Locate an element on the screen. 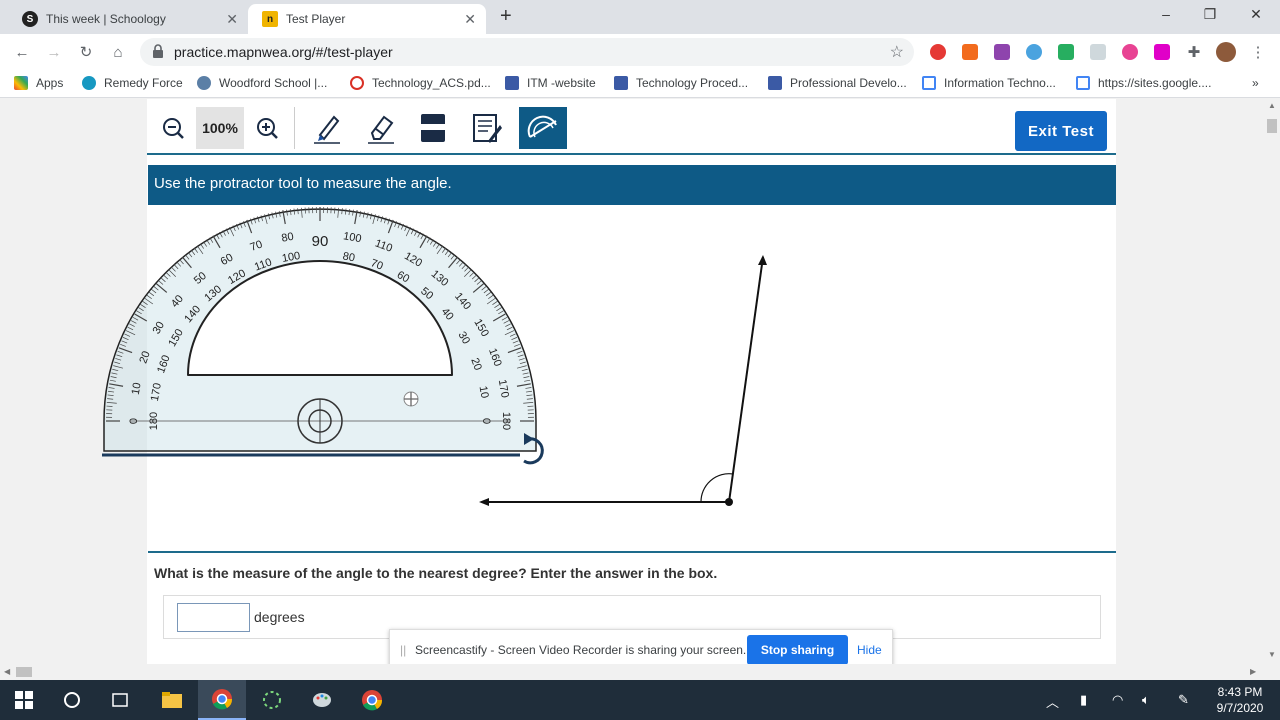  forward-icon: → is located at coordinates (54, 52).